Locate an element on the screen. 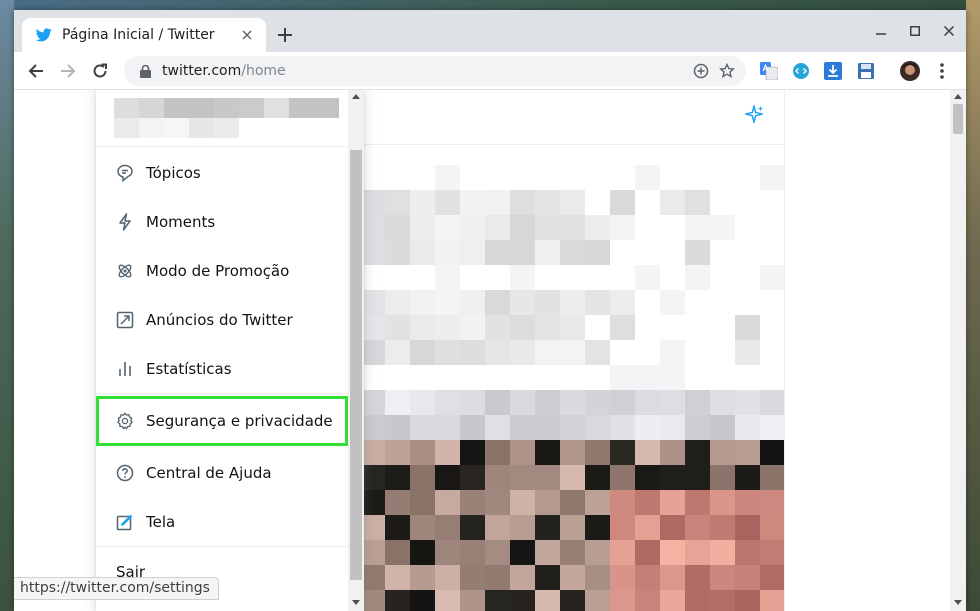 This screenshot has height=611, width=980. menu-item-analytics: Estatísticas is located at coordinates (222, 368).